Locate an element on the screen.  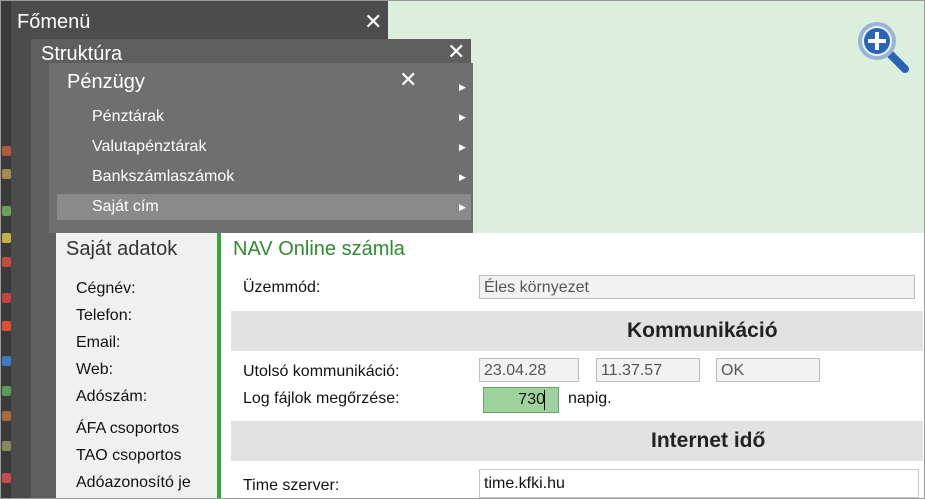
field-label: TAO csoportos is located at coordinates (129, 455).